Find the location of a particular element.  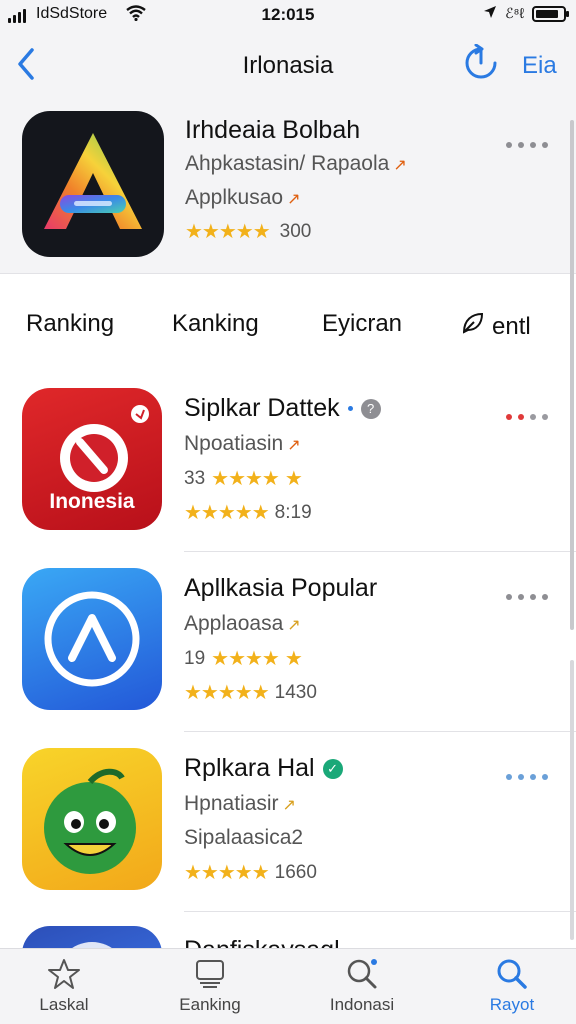

tab-label: Eanking is located at coordinates (210, 1004).